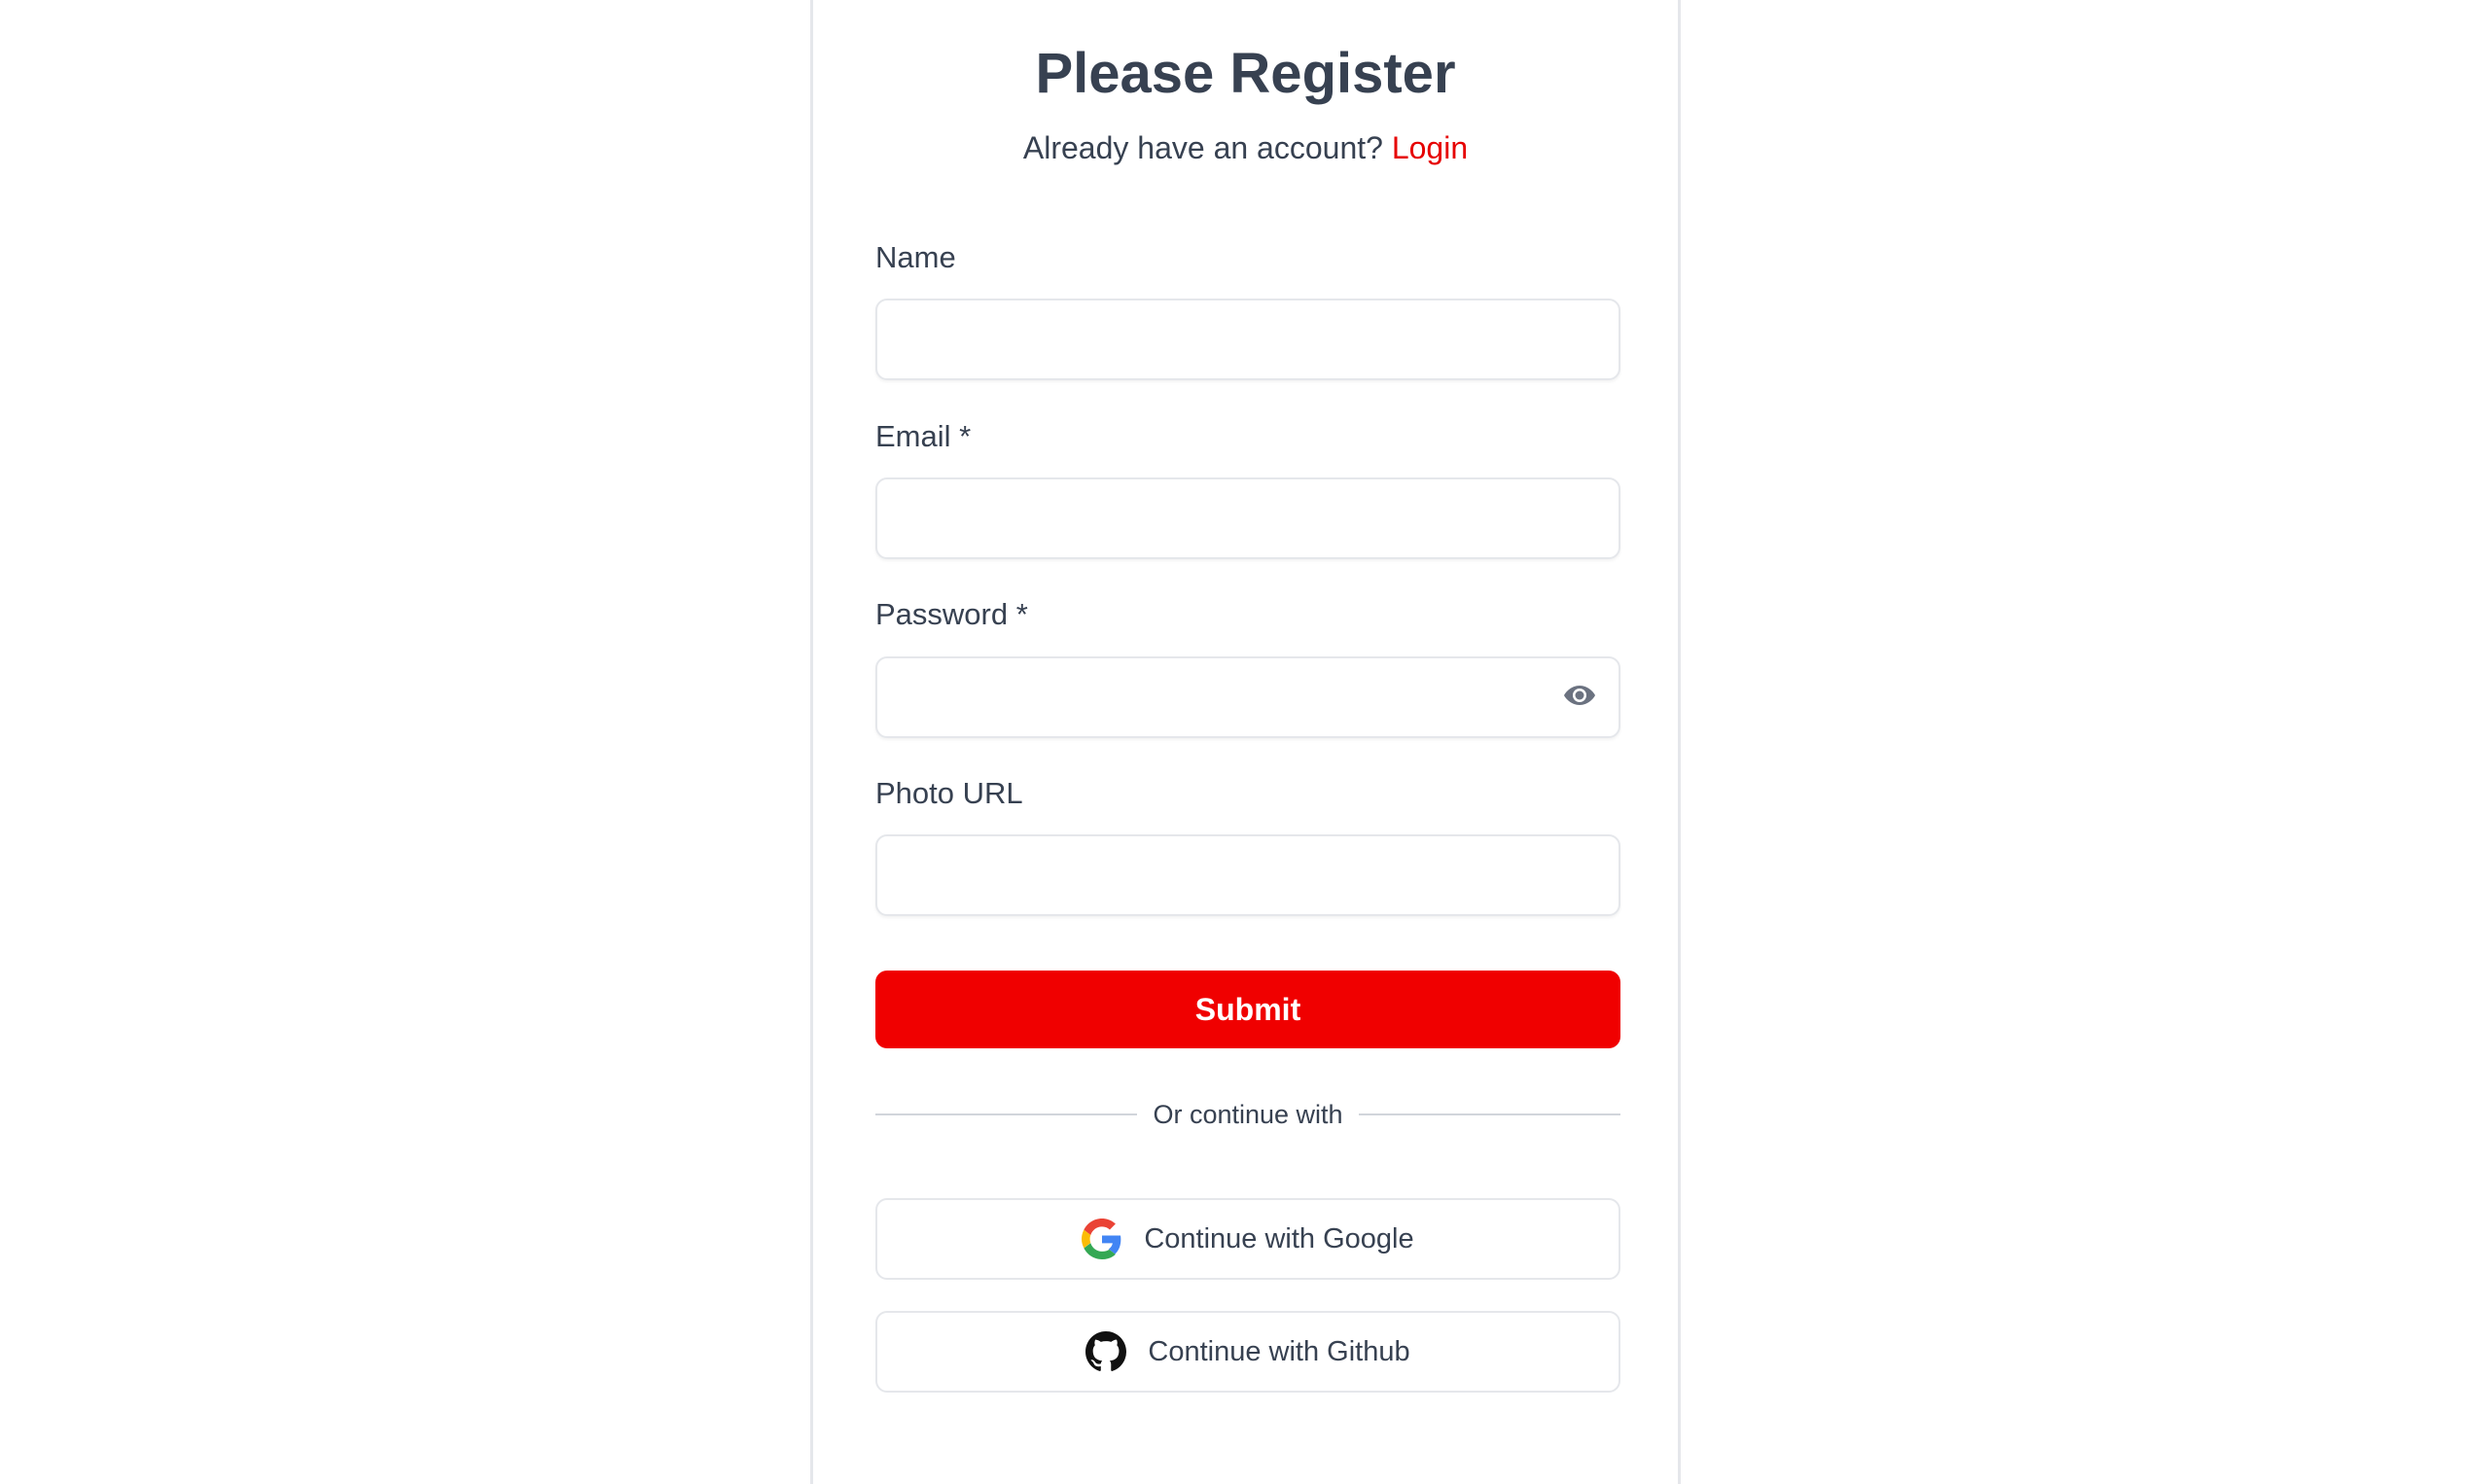 This screenshot has width=2490, height=1484. What do you see at coordinates (1247, 875) in the screenshot?
I see `photo-url-field` at bounding box center [1247, 875].